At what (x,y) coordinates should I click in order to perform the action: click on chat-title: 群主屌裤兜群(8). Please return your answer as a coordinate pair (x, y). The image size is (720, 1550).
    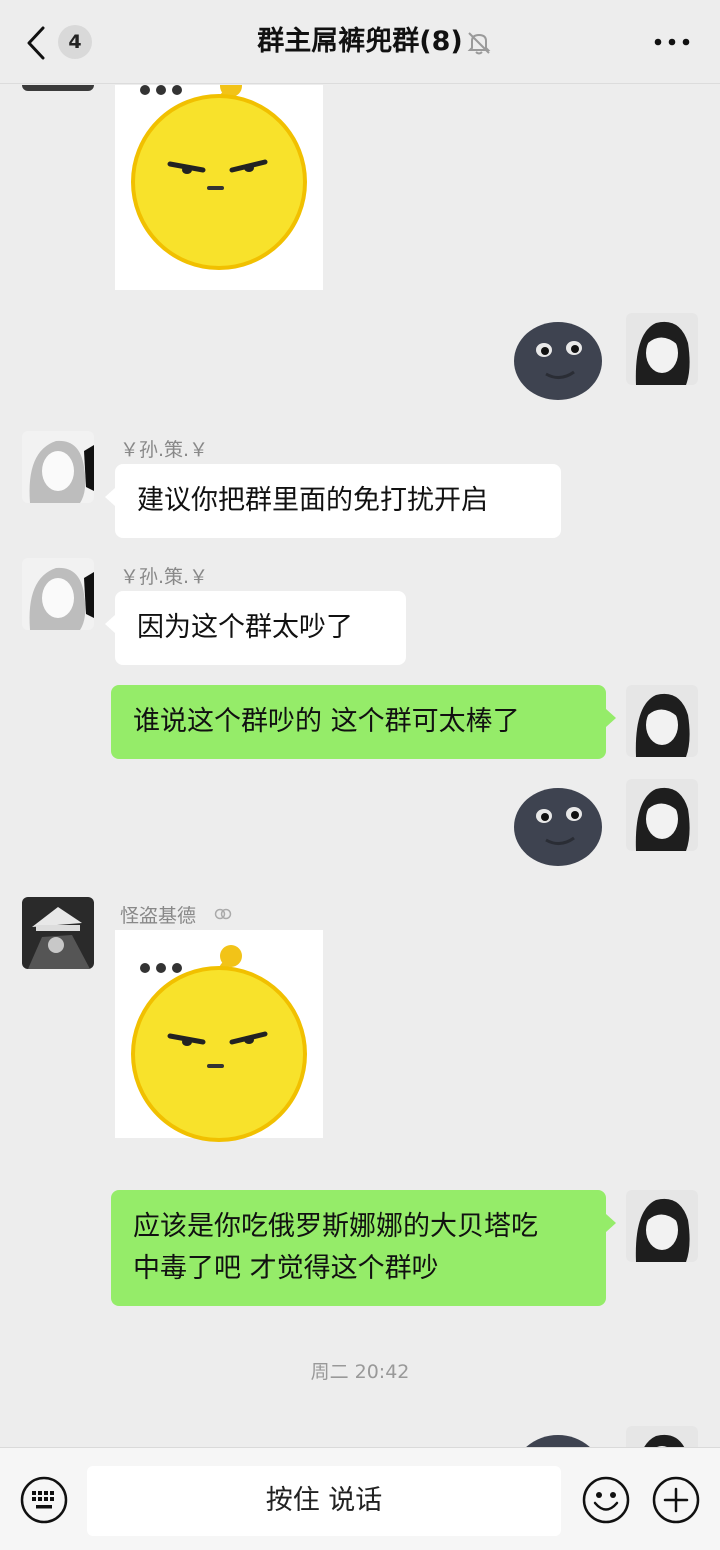
    Looking at the image, I should click on (360, 41).